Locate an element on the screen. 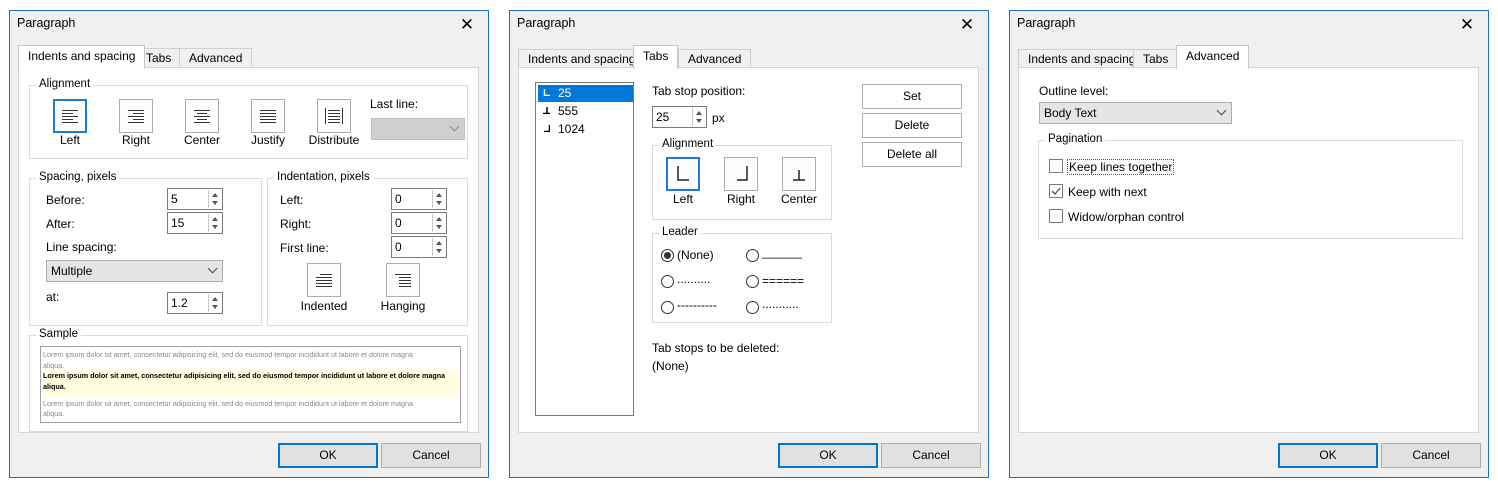  keep-lines-checkbox is located at coordinates (1056, 166).